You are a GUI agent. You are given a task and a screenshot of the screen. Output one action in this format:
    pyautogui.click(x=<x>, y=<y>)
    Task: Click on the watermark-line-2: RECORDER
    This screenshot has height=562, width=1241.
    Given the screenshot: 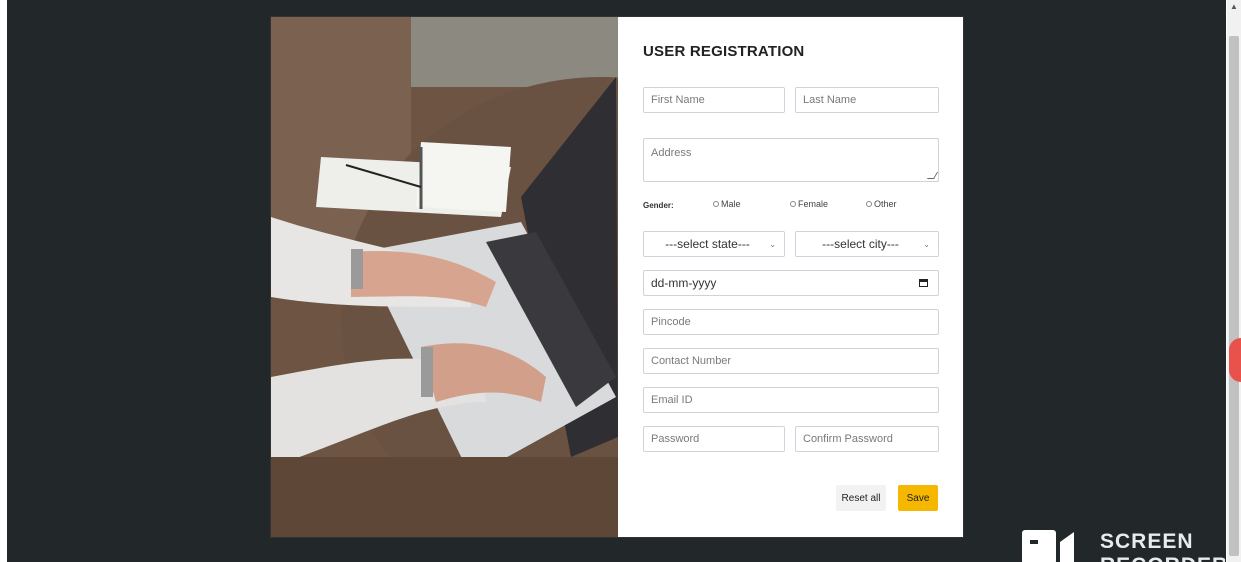 What is the action you would take?
    pyautogui.click(x=1162, y=558)
    